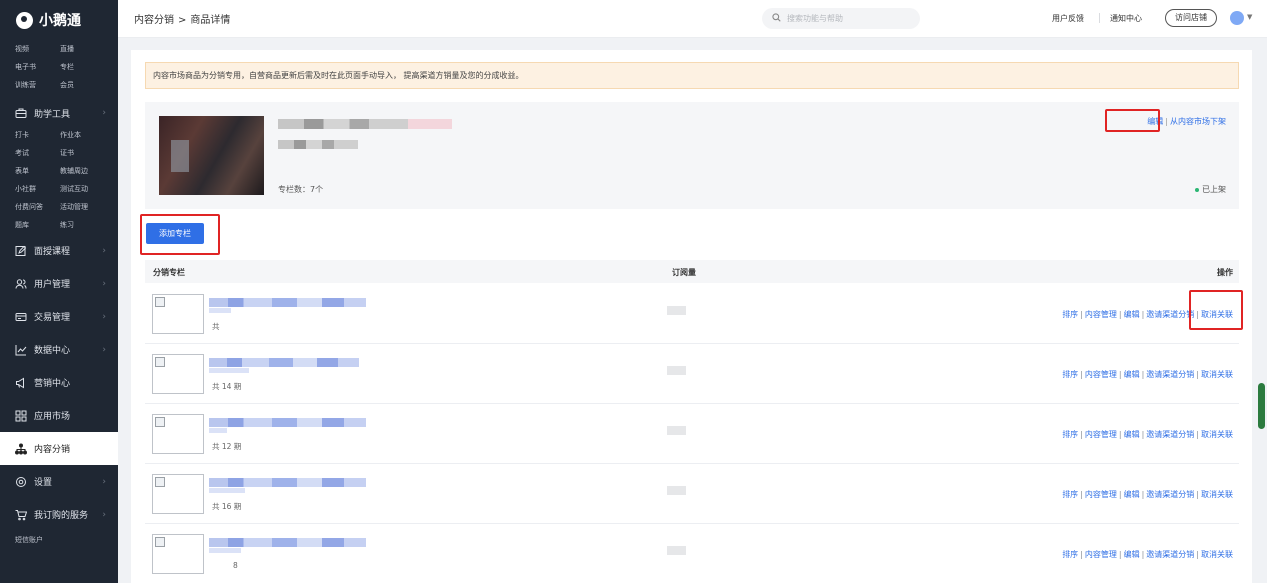 The height and width of the screenshot is (583, 1267). I want to click on sidebar-item-homework: 作业本, so click(82, 135).